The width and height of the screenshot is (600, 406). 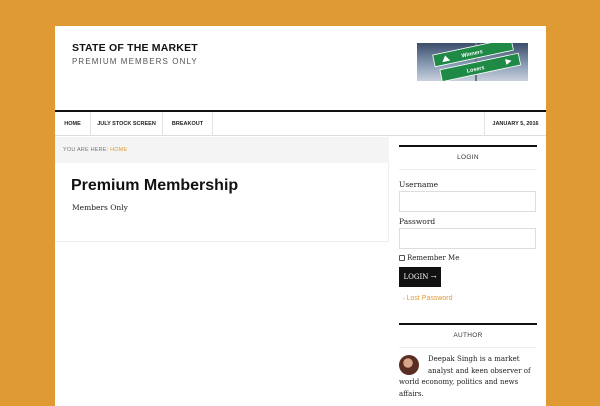 What do you see at coordinates (409, 365) in the screenshot?
I see `avatar` at bounding box center [409, 365].